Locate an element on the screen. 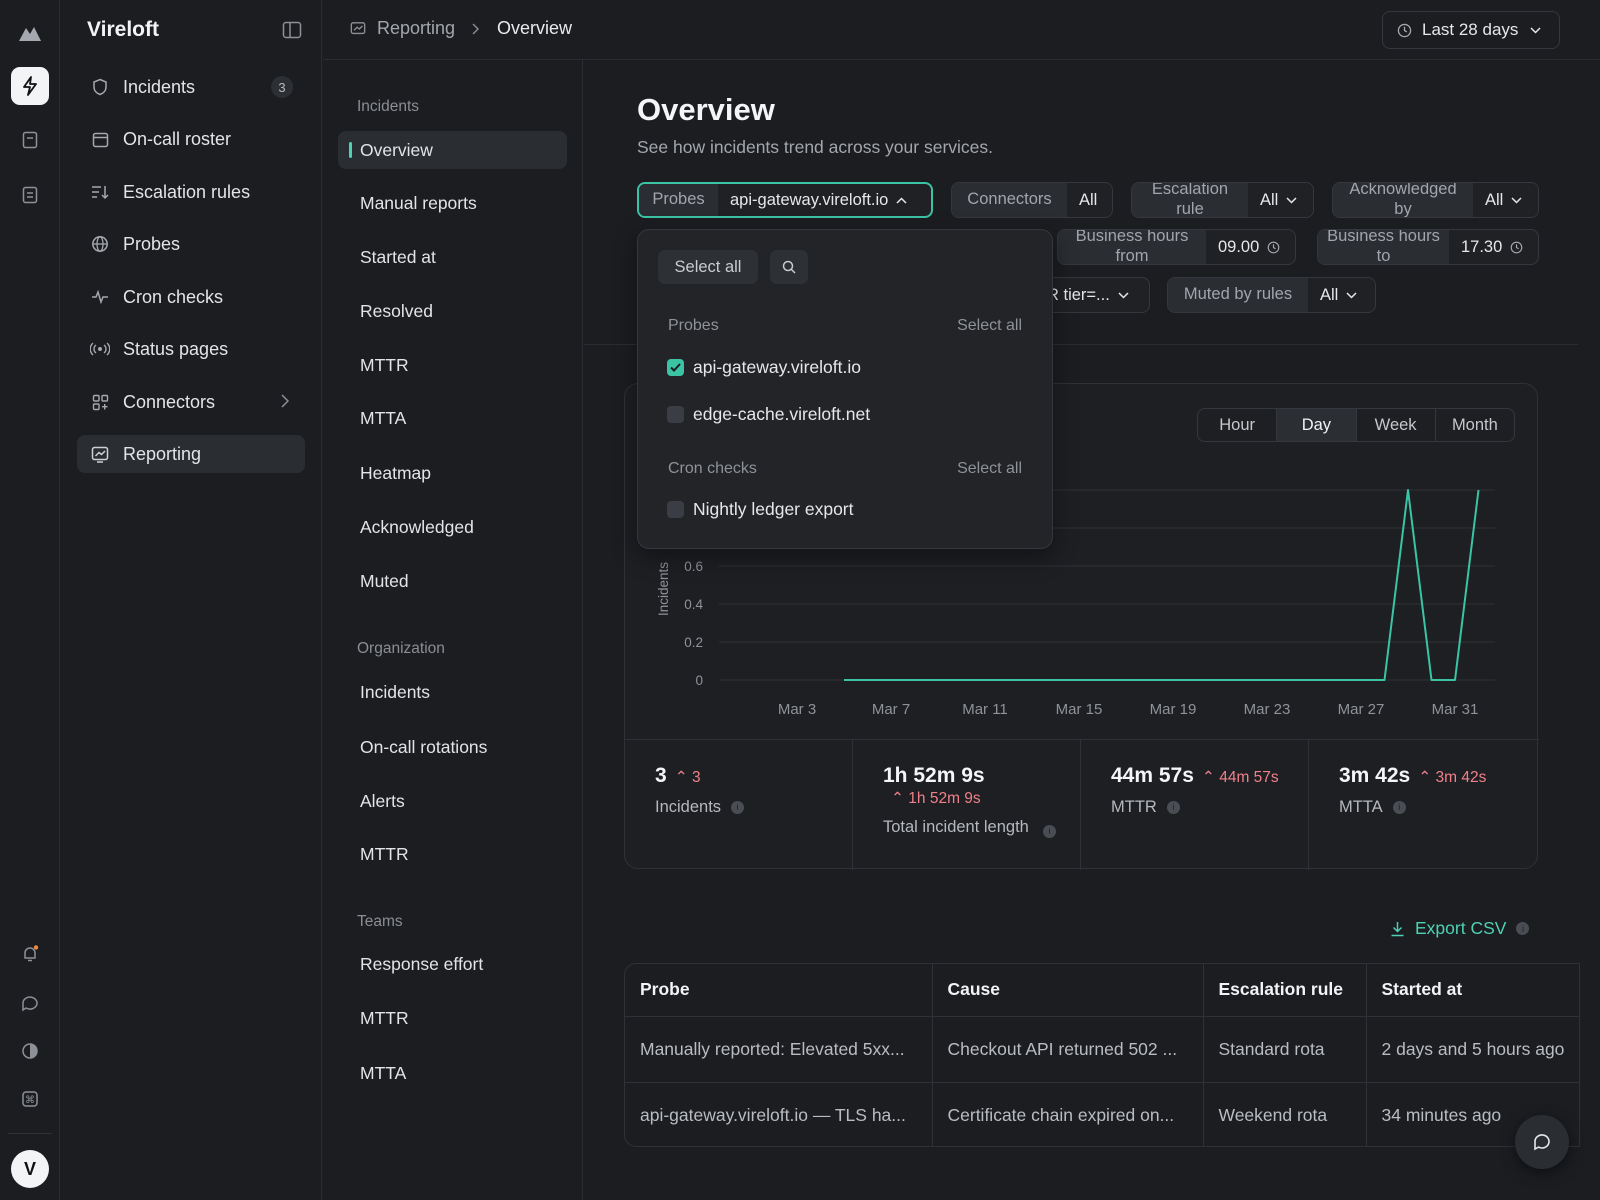 This screenshot has height=1200, width=1600. pulse-icon is located at coordinates (100, 297).